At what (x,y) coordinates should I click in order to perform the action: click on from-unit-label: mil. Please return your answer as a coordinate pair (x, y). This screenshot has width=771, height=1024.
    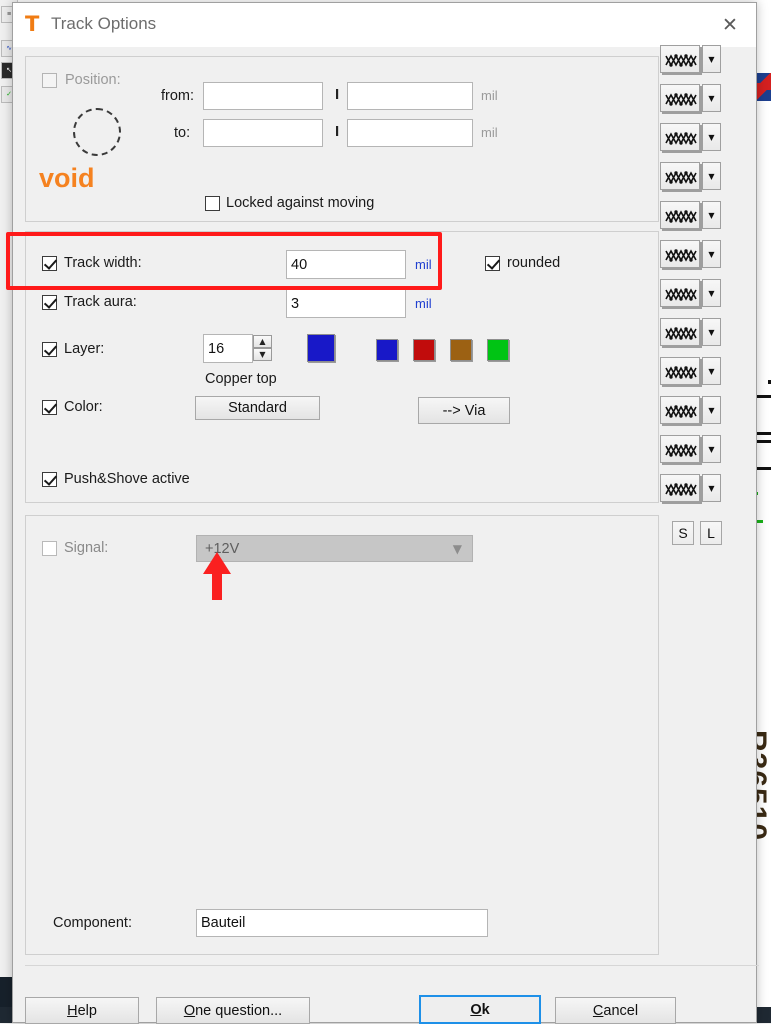
    Looking at the image, I should click on (489, 95).